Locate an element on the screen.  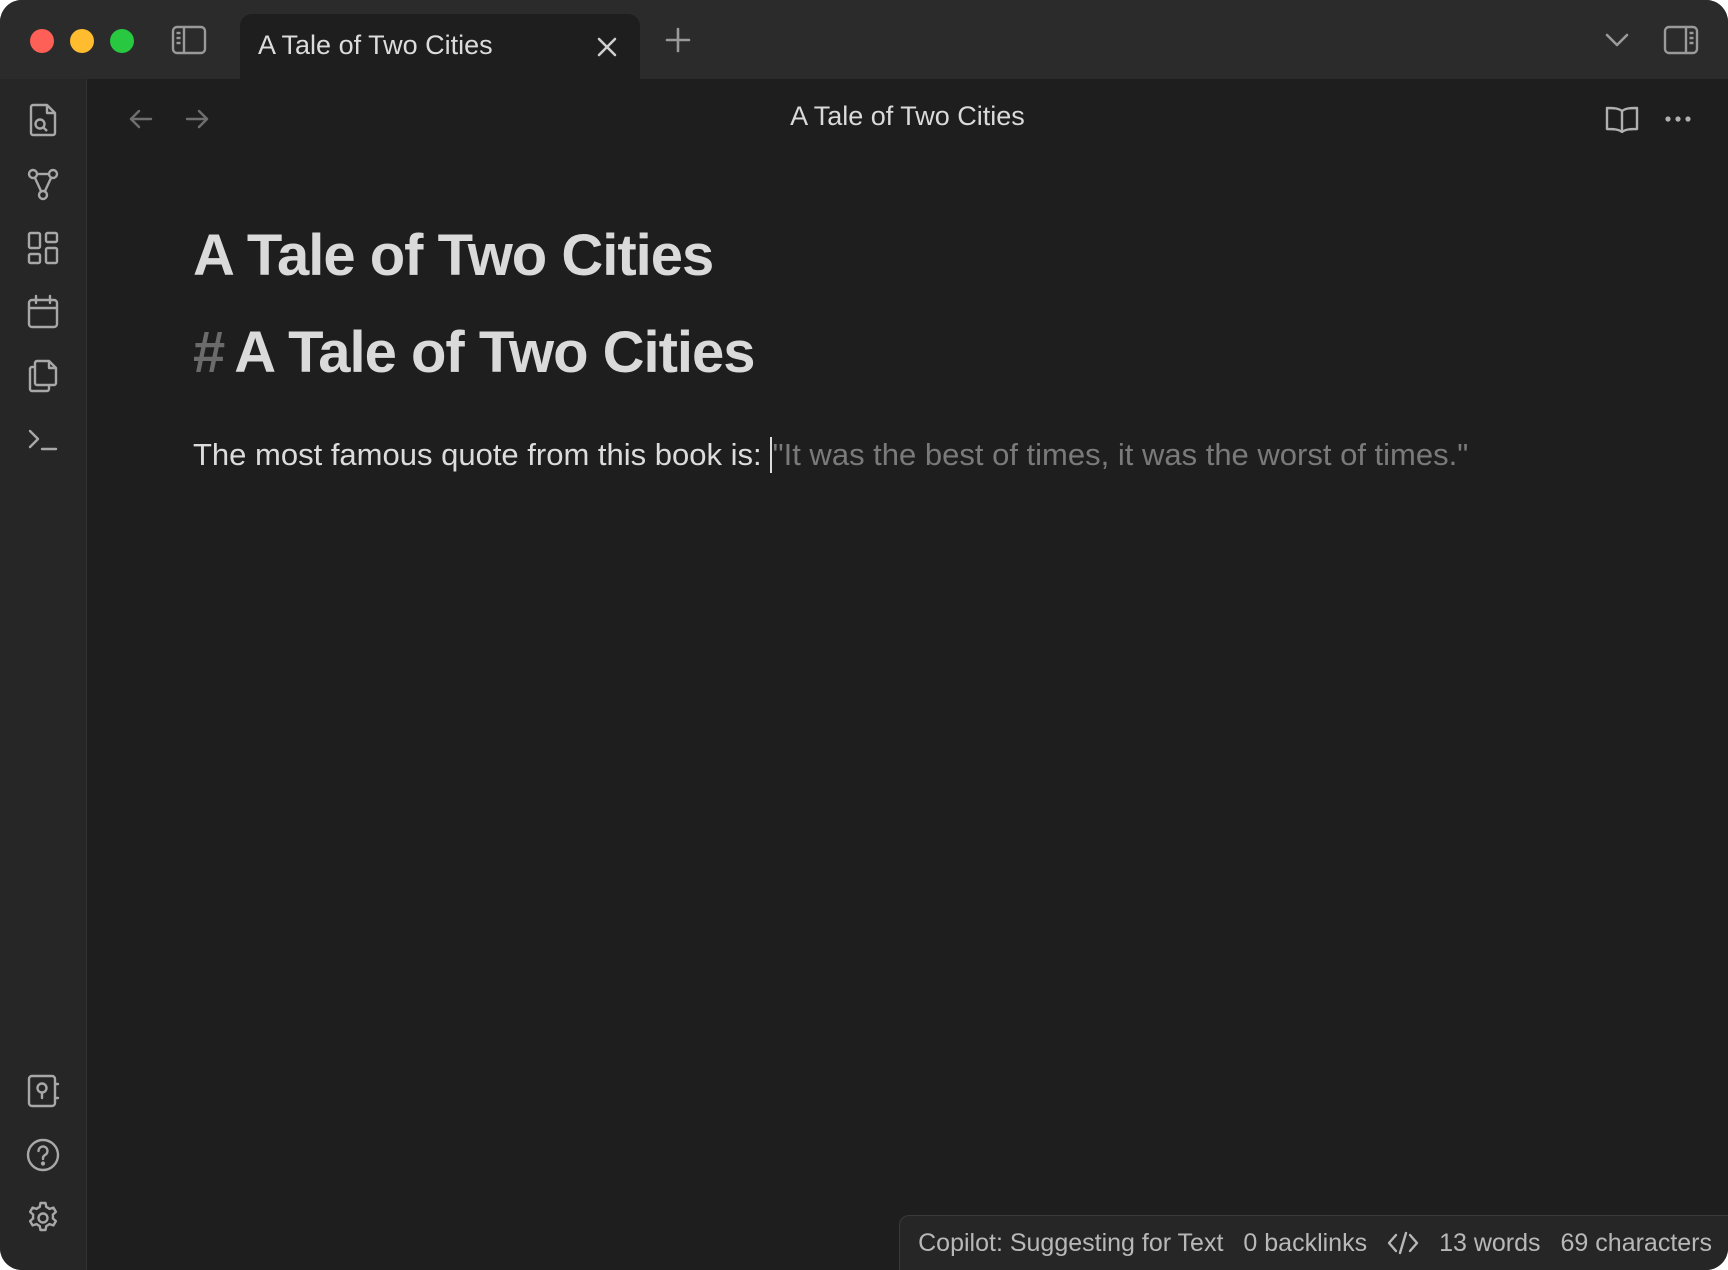
canvas-icon is located at coordinates (43, 248).